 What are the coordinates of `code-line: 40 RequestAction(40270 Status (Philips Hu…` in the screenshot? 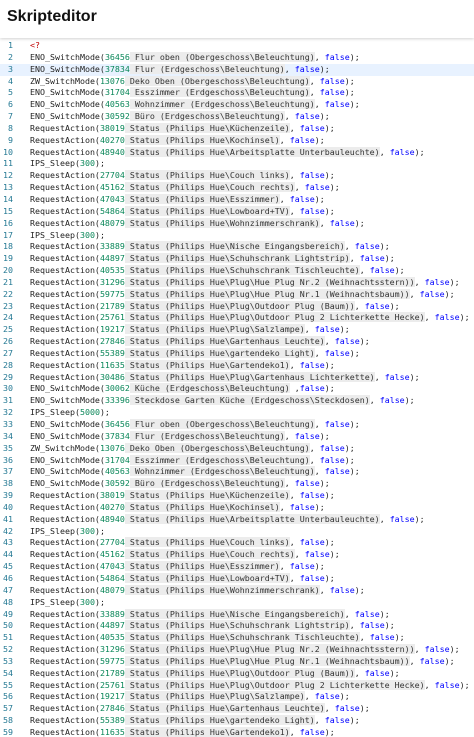 It's located at (237, 507).